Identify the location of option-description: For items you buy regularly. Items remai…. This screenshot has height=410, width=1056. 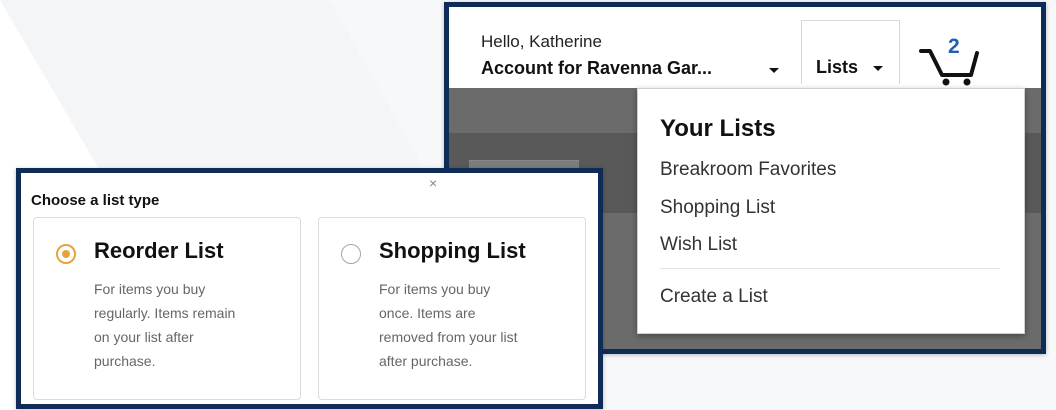
(191, 325).